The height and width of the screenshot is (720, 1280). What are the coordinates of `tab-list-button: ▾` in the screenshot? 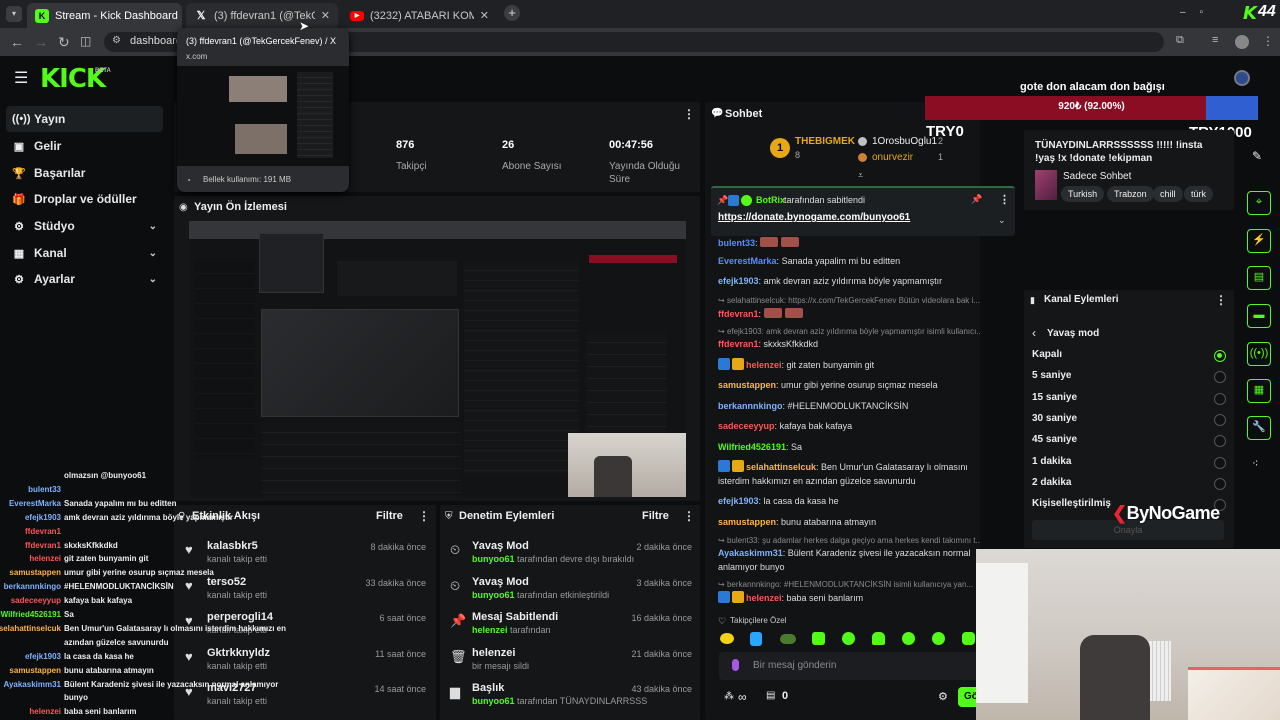 It's located at (14, 14).